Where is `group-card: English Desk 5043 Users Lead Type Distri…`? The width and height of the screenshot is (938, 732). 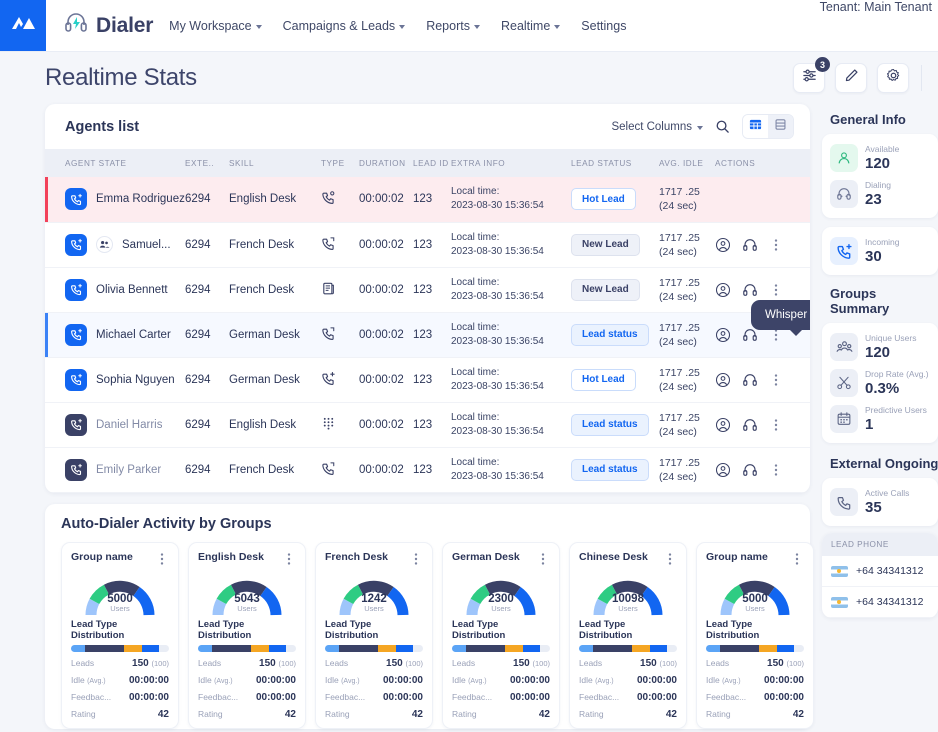 group-card: English Desk 5043 Users Lead Type Distri… is located at coordinates (247, 635).